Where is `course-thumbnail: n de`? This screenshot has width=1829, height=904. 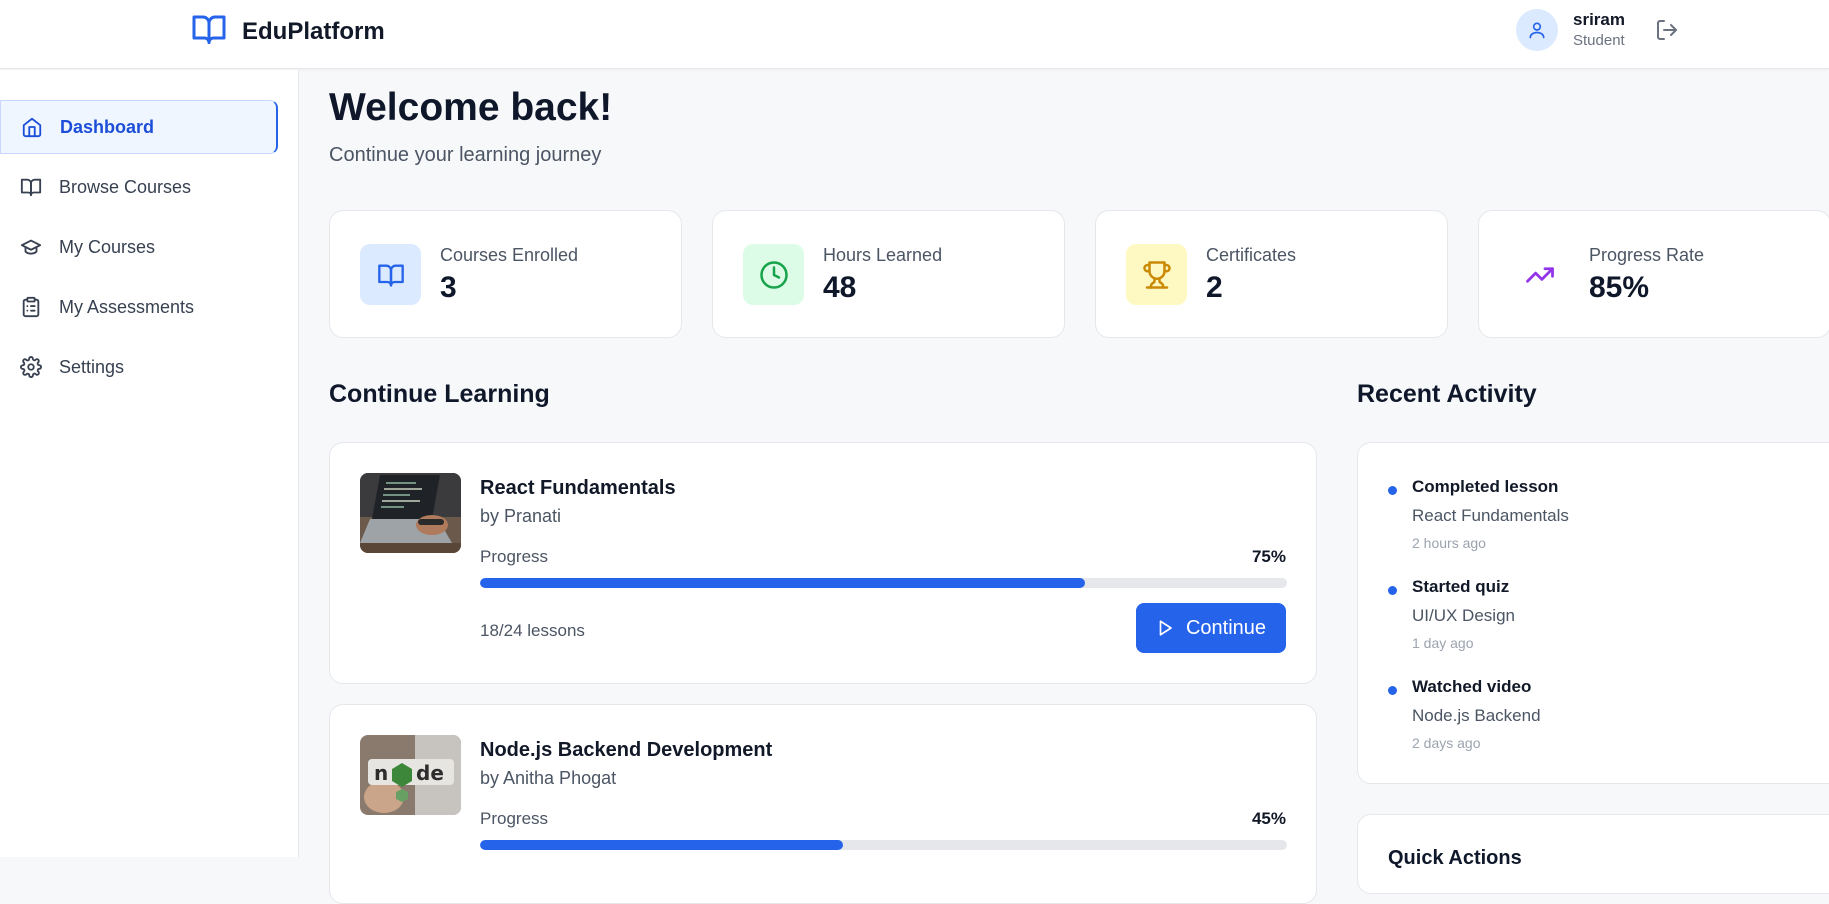 course-thumbnail: n de is located at coordinates (410, 775).